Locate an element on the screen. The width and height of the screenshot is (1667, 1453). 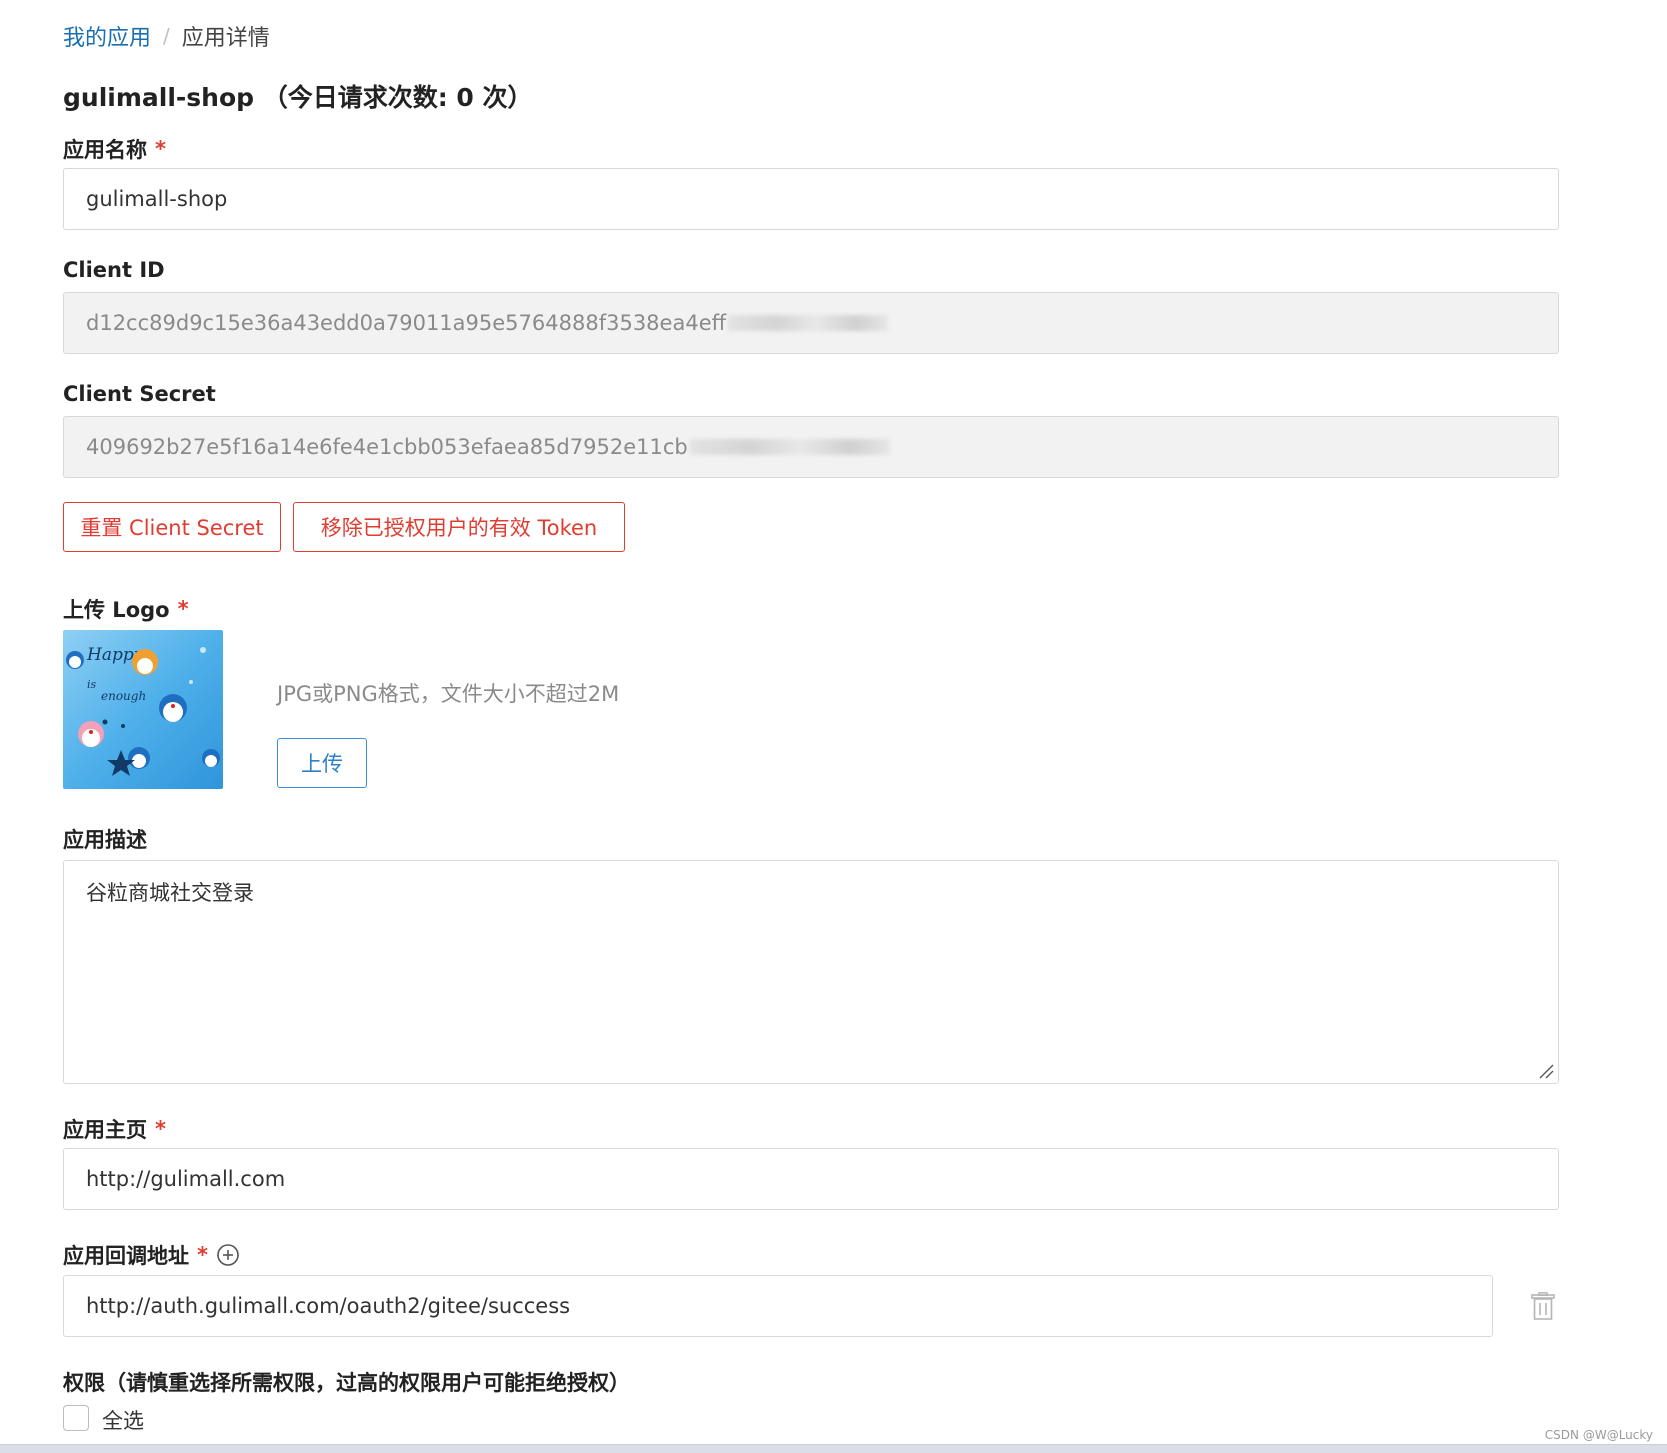
description-textarea: 谷粒商城社交登录 is located at coordinates (811, 972).